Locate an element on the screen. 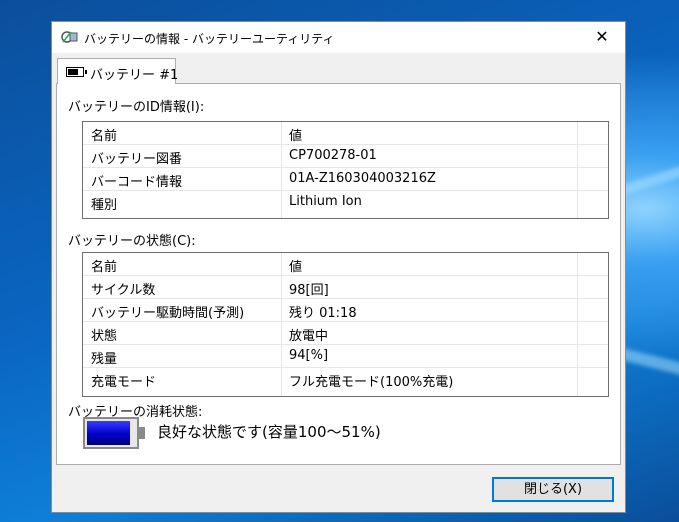  item-name: バーコード情報 is located at coordinates (137, 182).